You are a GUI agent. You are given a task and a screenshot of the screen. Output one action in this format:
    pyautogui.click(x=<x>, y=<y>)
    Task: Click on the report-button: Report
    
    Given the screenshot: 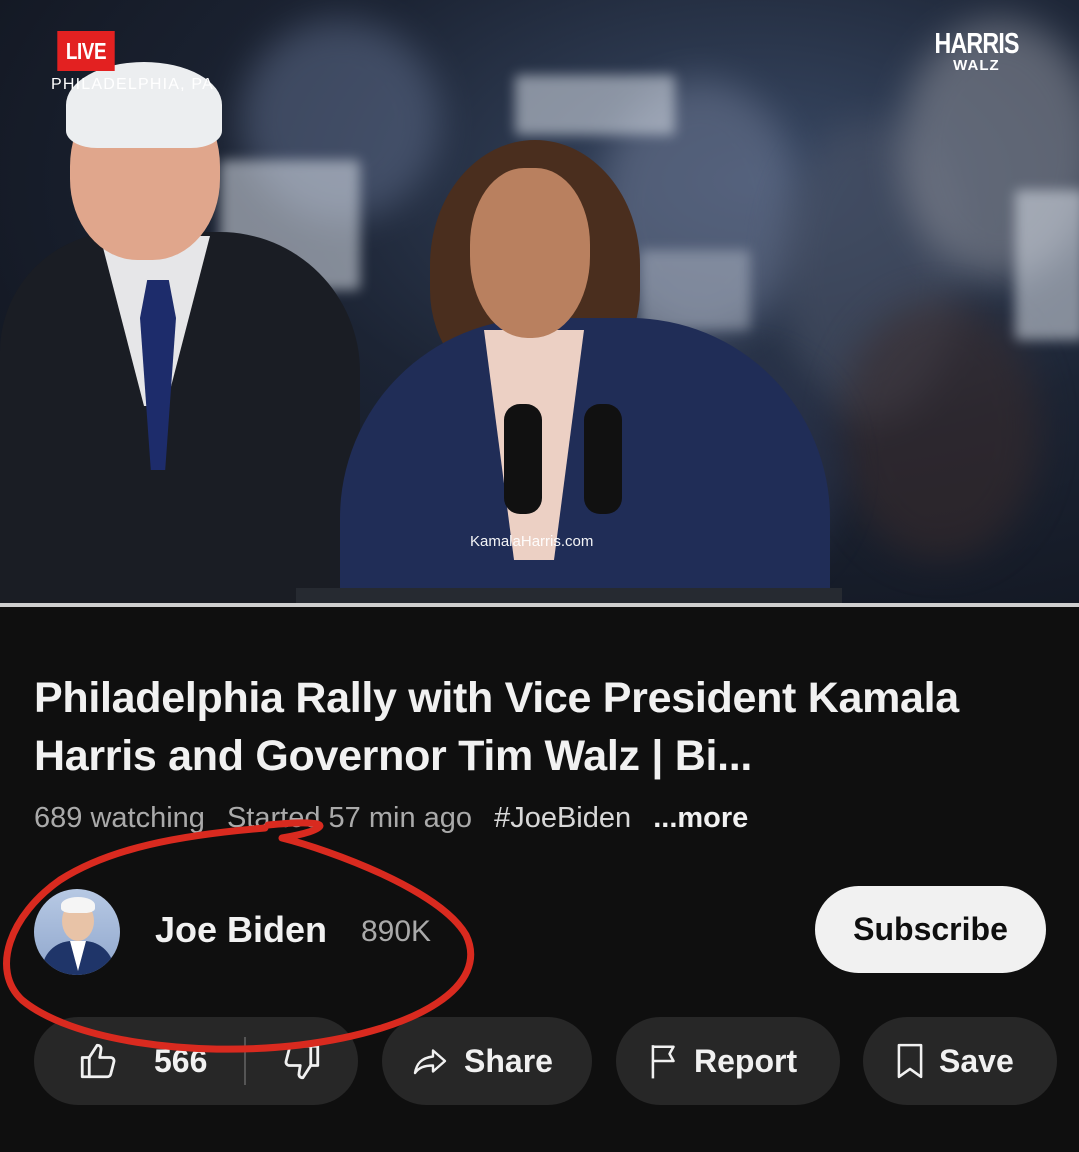 What is the action you would take?
    pyautogui.click(x=728, y=1061)
    